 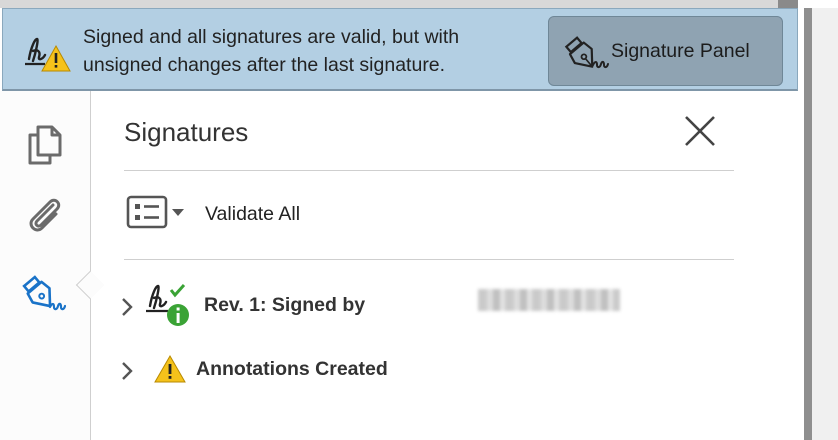 I want to click on scrollbar-thumb, so click(x=808, y=224).